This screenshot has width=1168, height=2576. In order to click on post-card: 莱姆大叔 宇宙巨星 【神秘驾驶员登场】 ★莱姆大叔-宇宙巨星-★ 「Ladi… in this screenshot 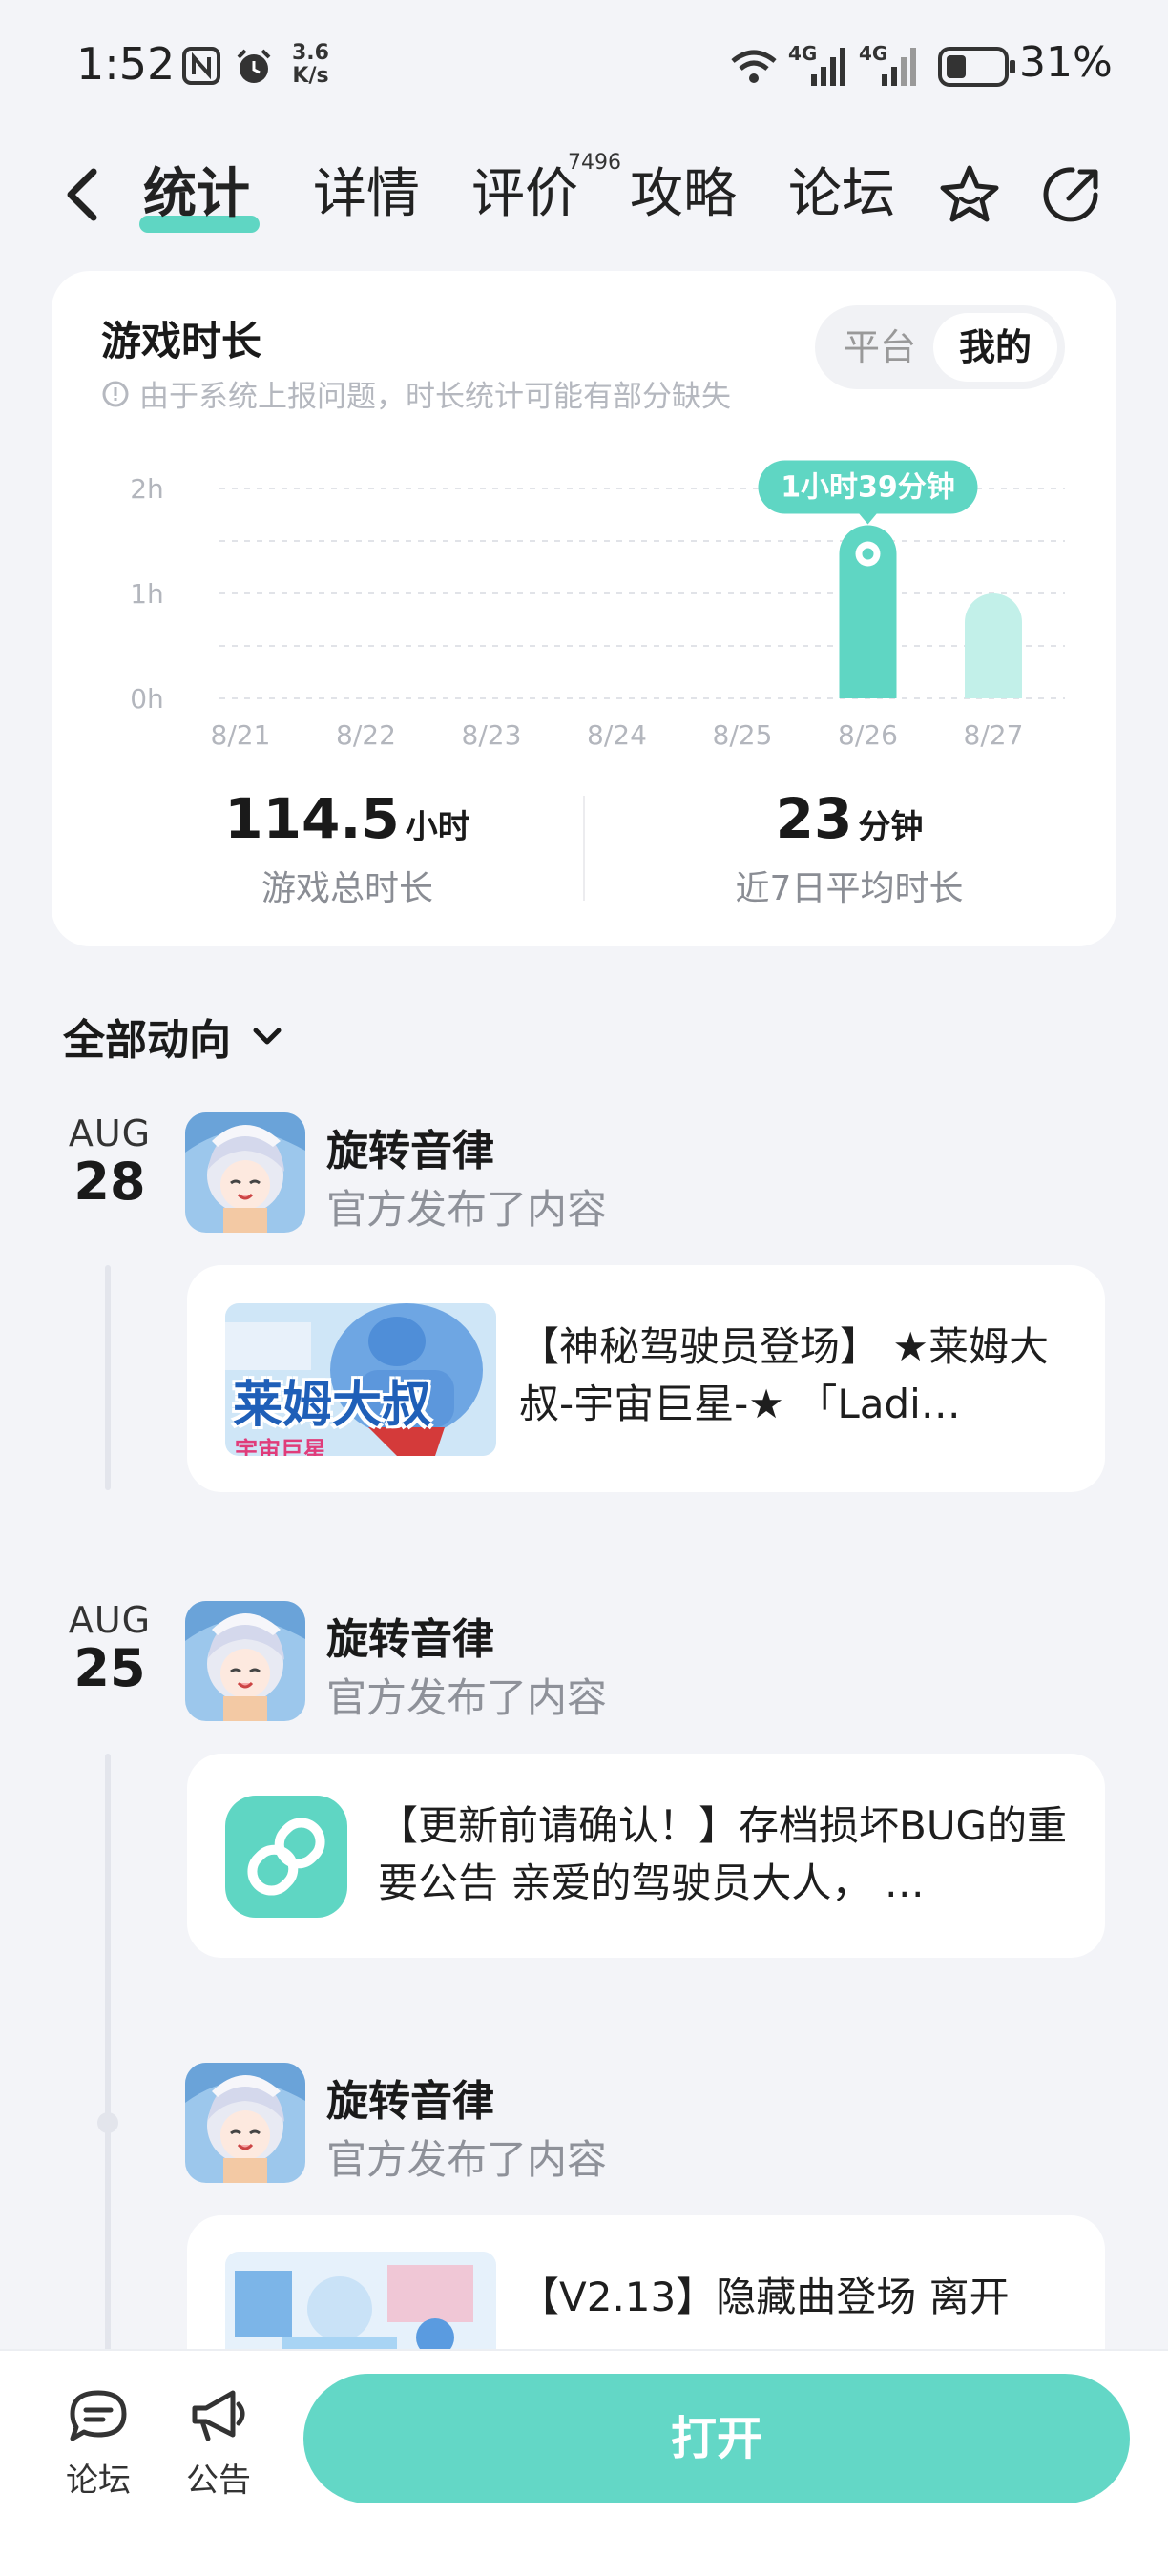, I will do `click(646, 1378)`.